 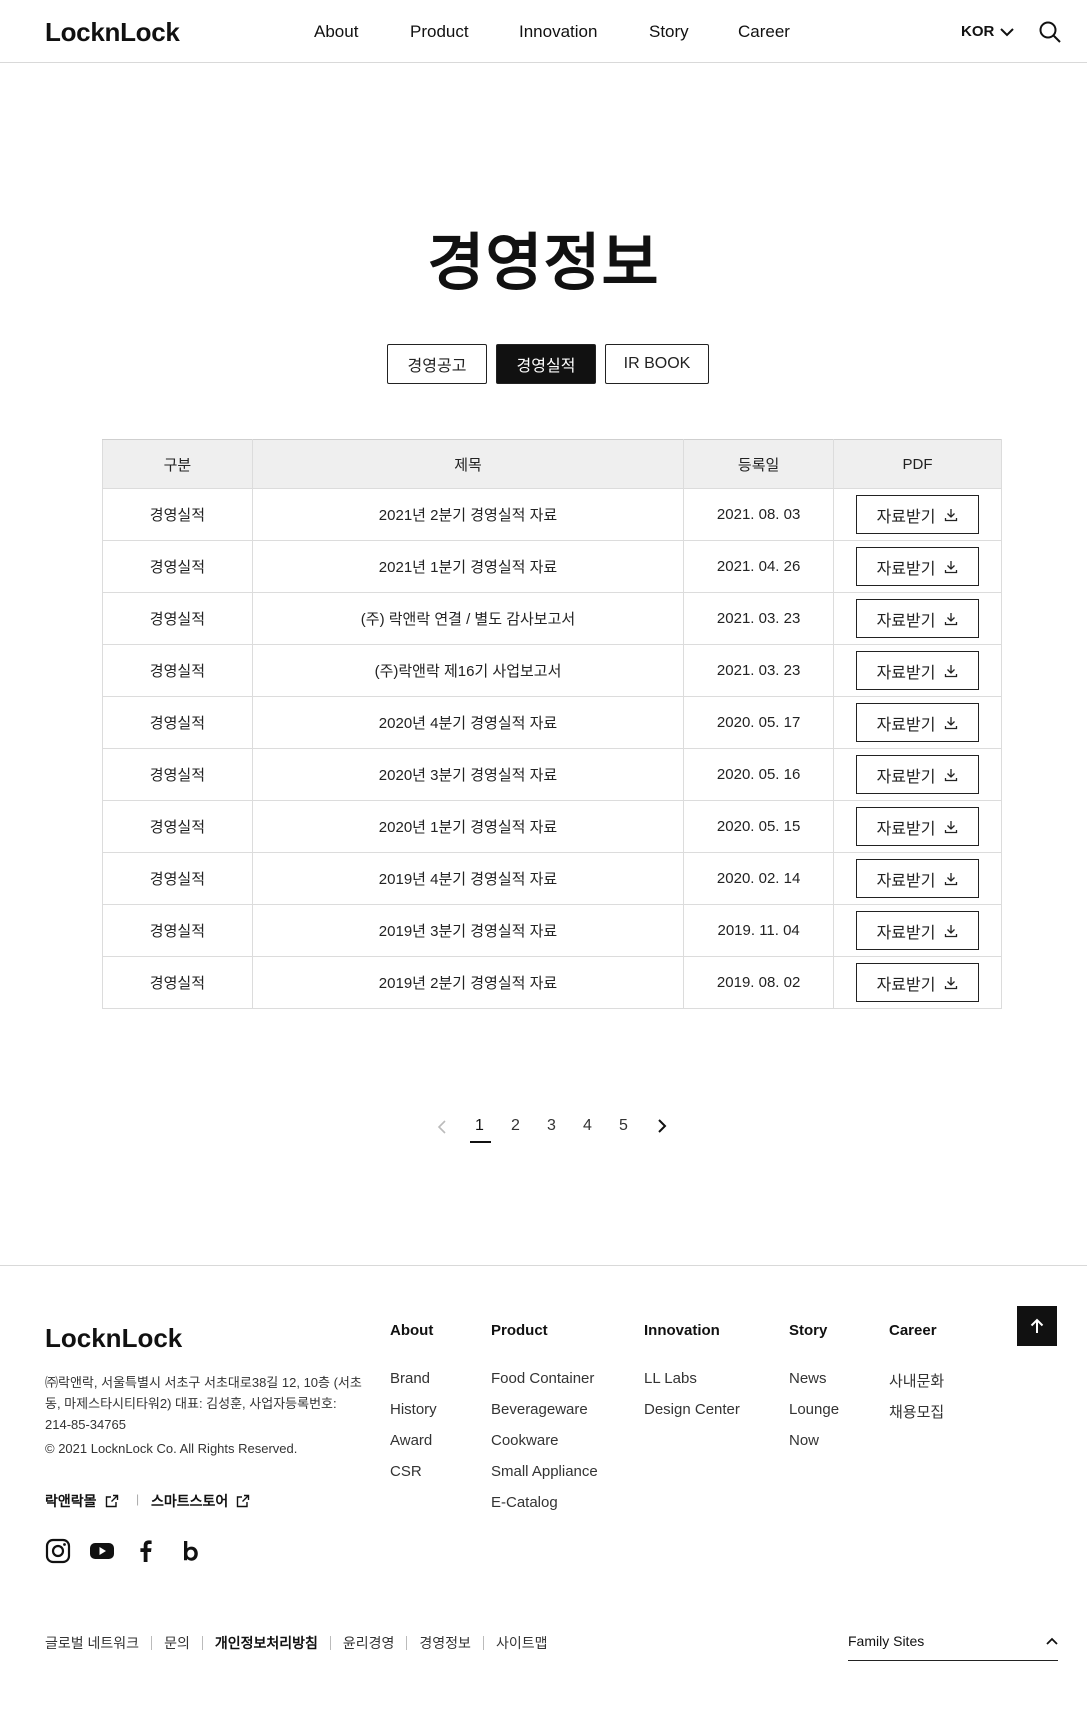 I want to click on row-date: 2020. 02. 14, so click(x=759, y=878).